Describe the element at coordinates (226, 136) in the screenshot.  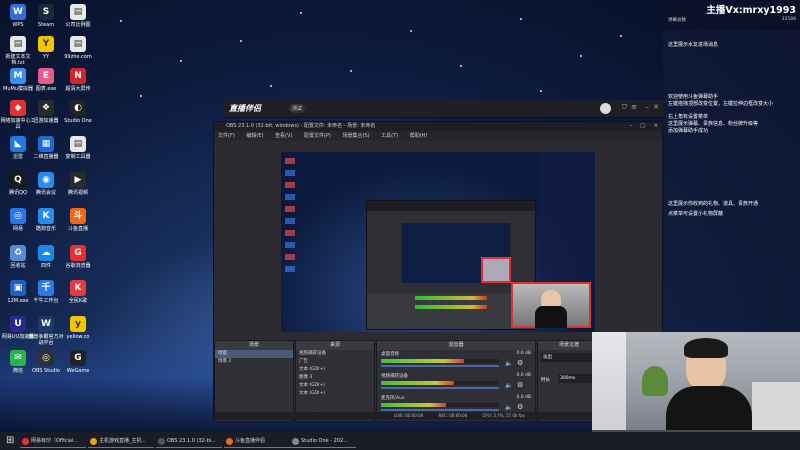
I see `menu-file: 文件(F)` at that location.